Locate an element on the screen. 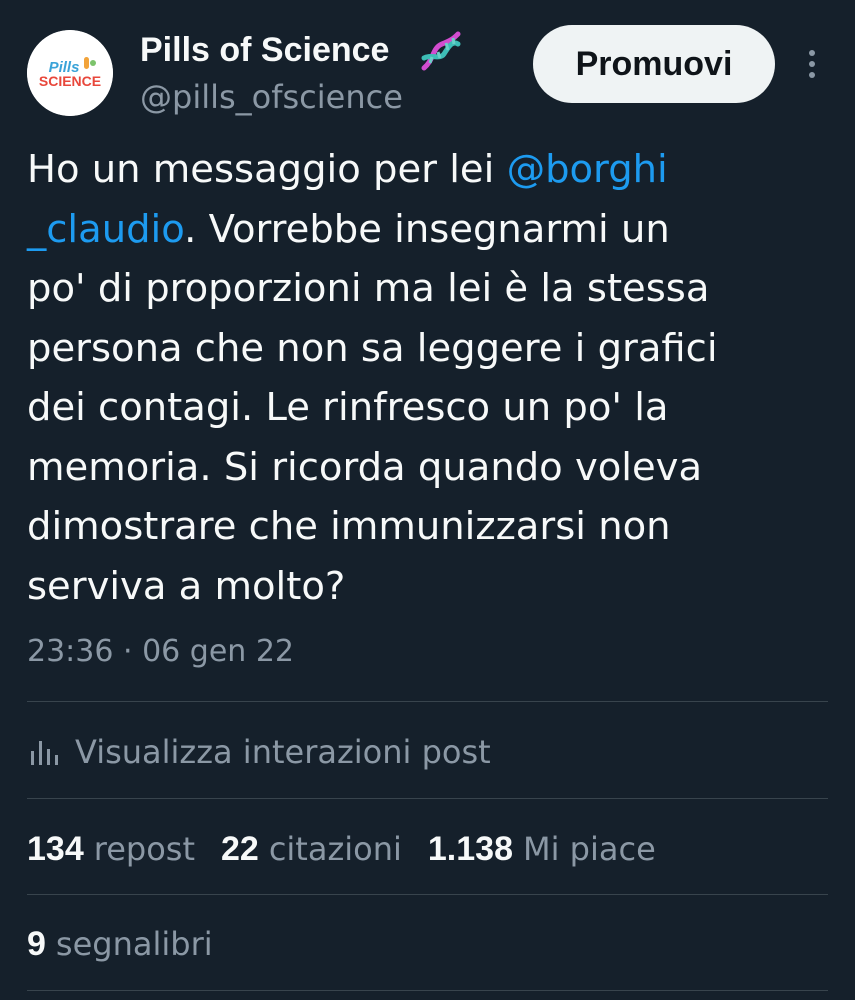  logo-text-bottom: SCIENCE is located at coordinates (70, 81).